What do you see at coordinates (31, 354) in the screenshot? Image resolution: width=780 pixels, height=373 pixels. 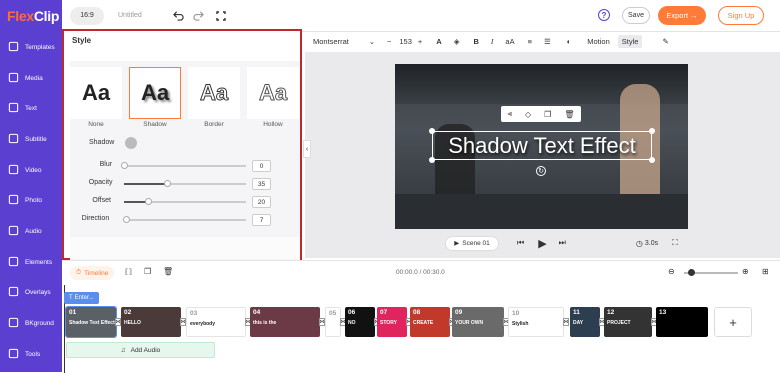 I see `sidebar-item-tools: Tools` at bounding box center [31, 354].